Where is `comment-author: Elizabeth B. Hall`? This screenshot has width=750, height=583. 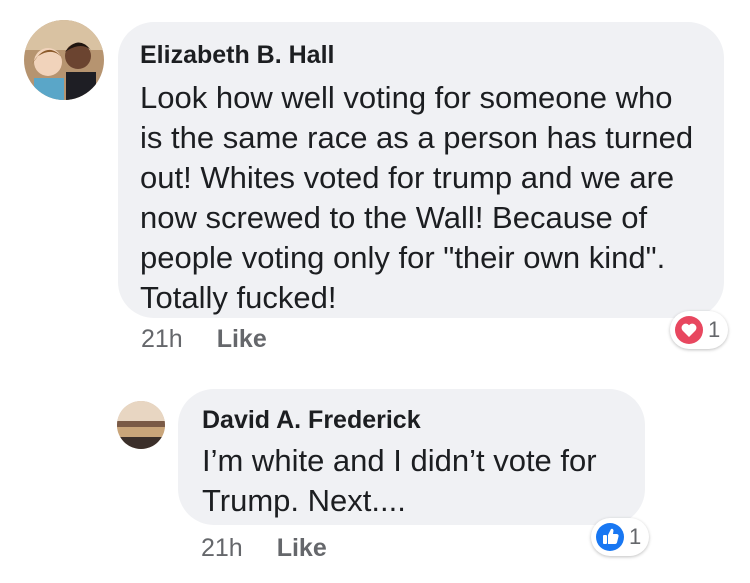 comment-author: Elizabeth B. Hall is located at coordinates (421, 55).